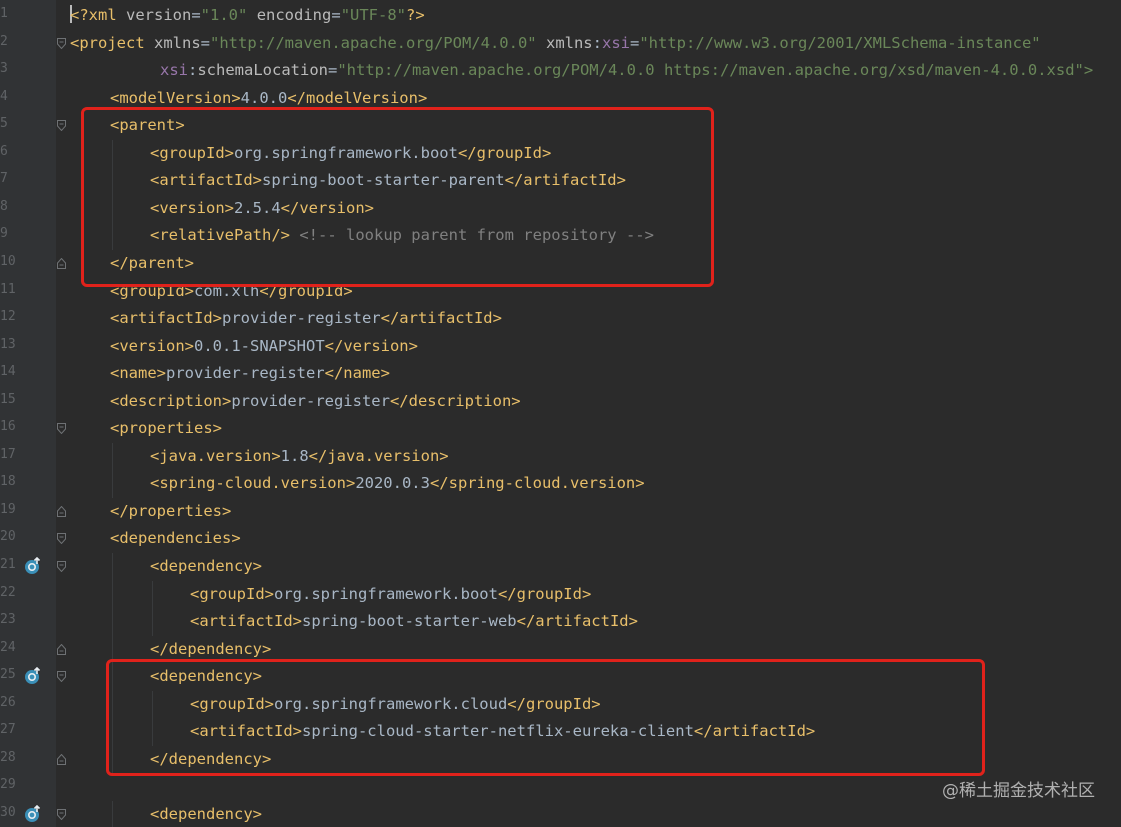  Describe the element at coordinates (560, 16) in the screenshot. I see `code-line: 1 <?xml version="1.0" encoding="UTF-8"?>` at that location.